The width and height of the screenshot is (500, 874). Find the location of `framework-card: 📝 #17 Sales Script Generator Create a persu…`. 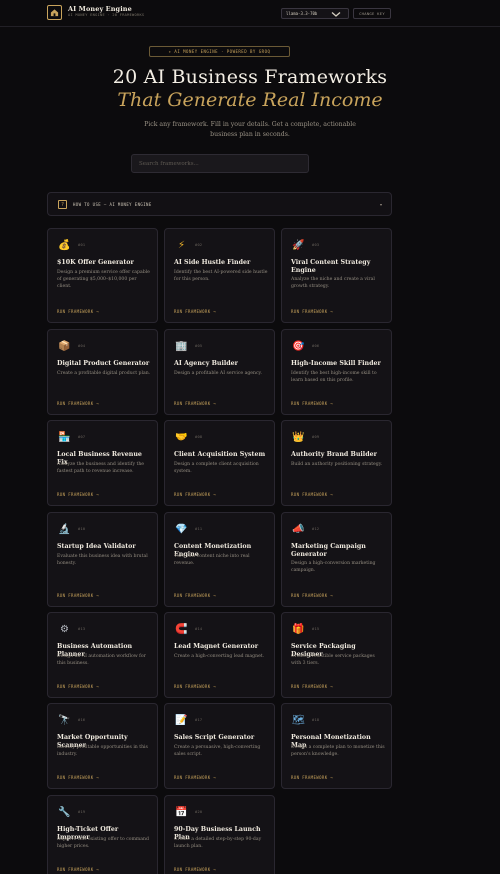

framework-card: 📝 #17 Sales Script Generator Create a persu… is located at coordinates (219, 746).